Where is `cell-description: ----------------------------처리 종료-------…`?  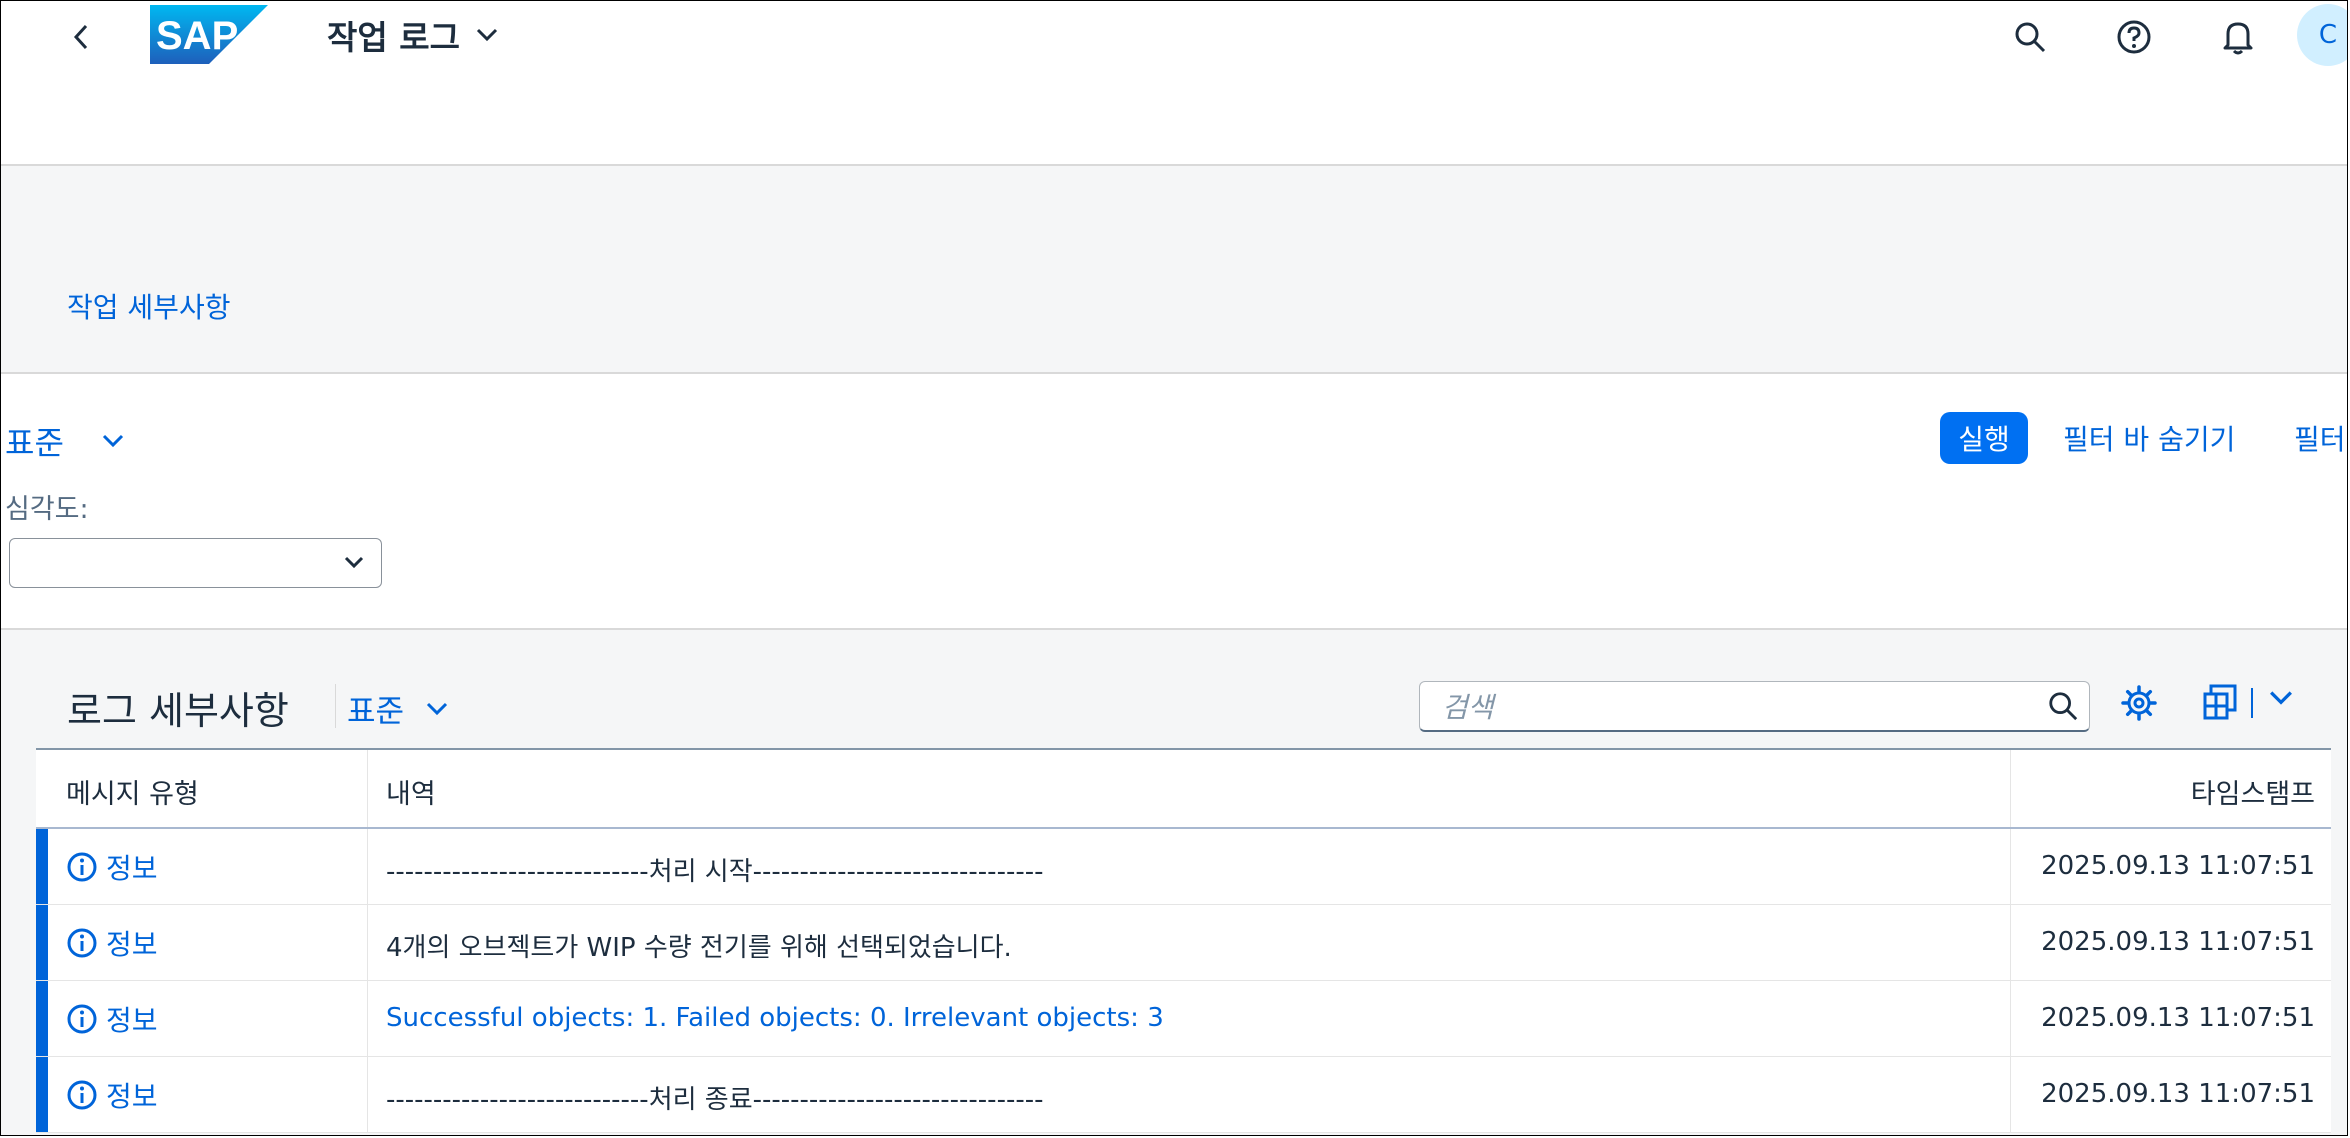
cell-description: ----------------------------처리 종료-------… is located at coordinates (1189, 1094).